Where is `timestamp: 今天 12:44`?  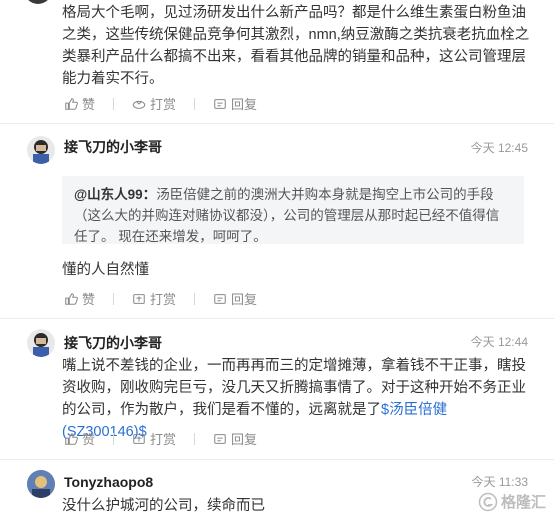
timestamp: 今天 12:44 is located at coordinates (499, 342).